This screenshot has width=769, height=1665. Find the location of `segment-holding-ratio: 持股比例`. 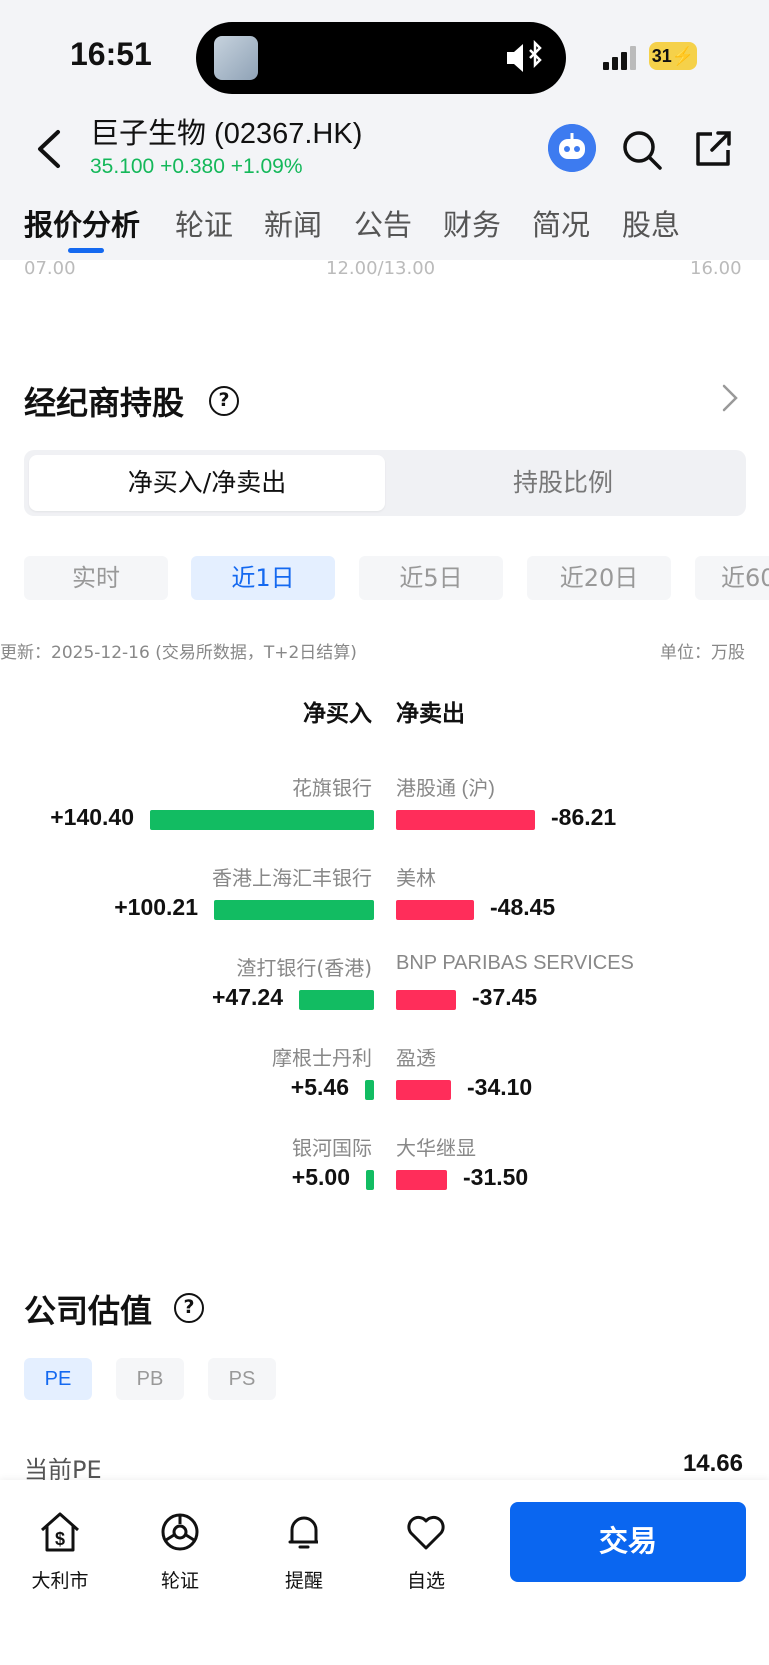

segment-holding-ratio: 持股比例 is located at coordinates (563, 483).